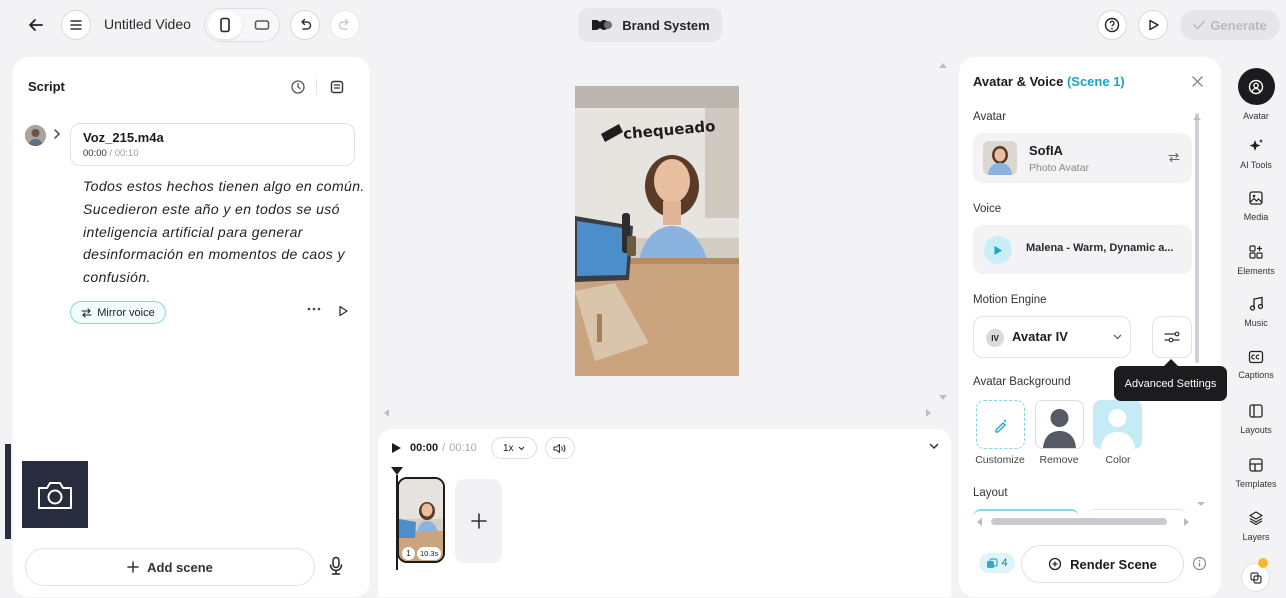  I want to click on audio-duration: 00:10, so click(126, 153).